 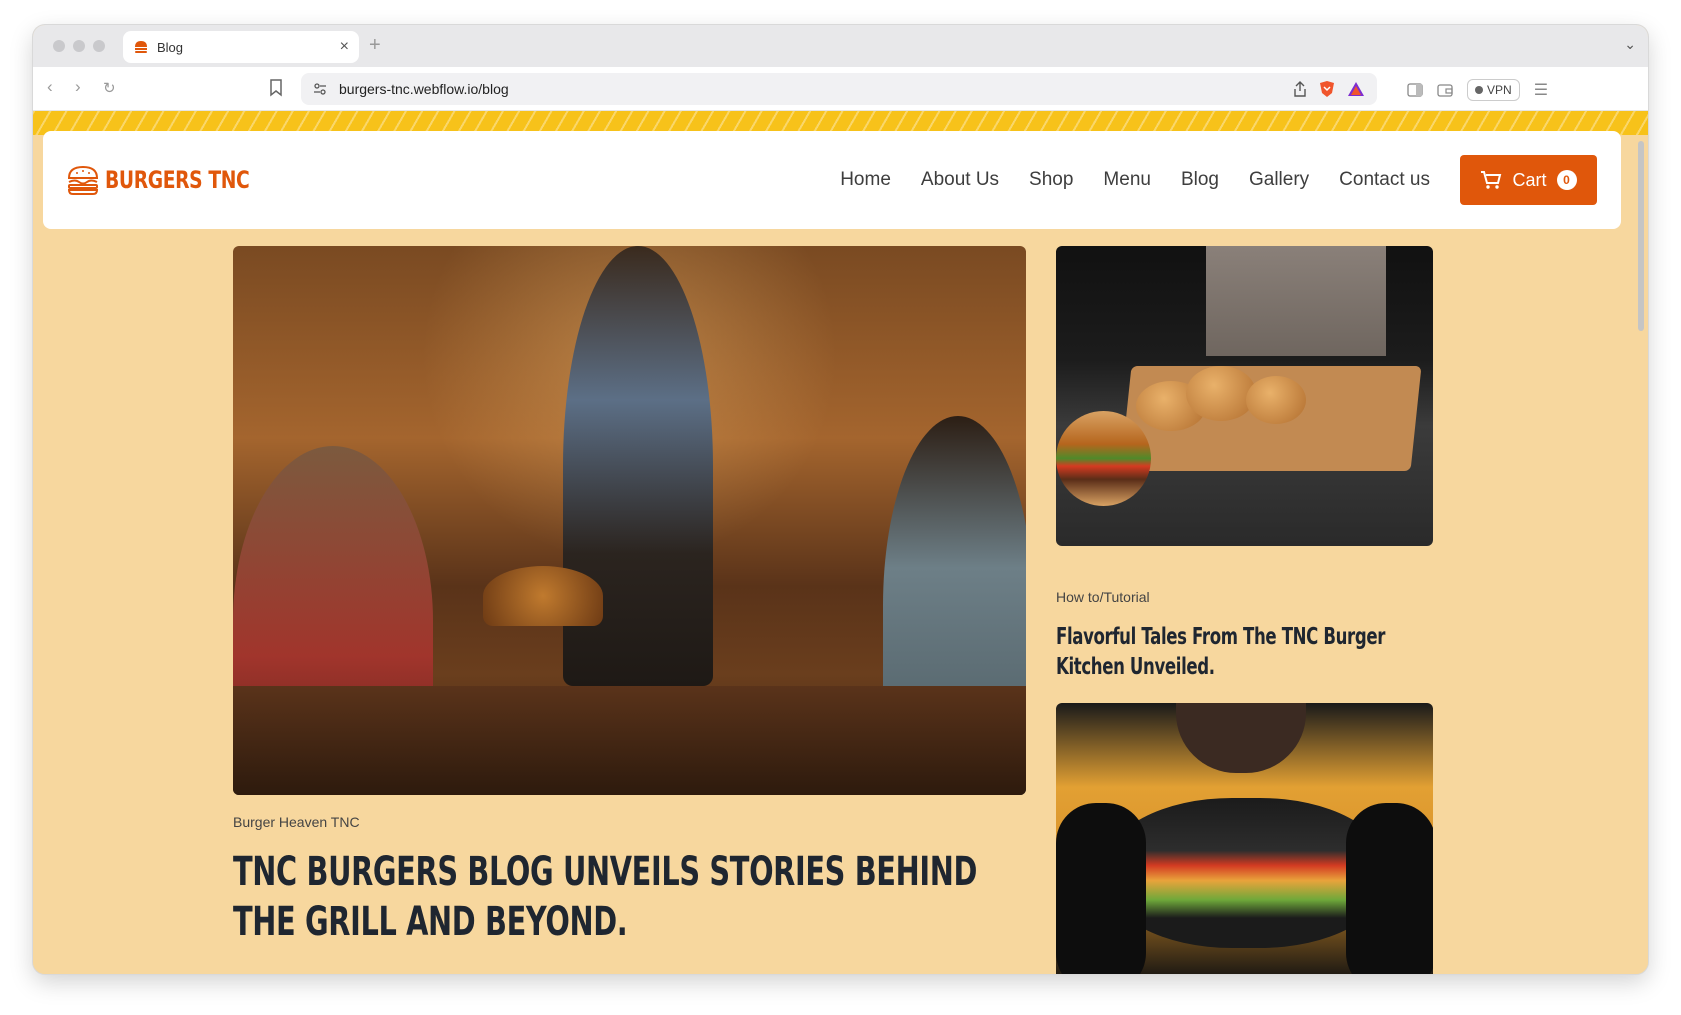 I want to click on vpn-status-icon, so click(x=1479, y=90).